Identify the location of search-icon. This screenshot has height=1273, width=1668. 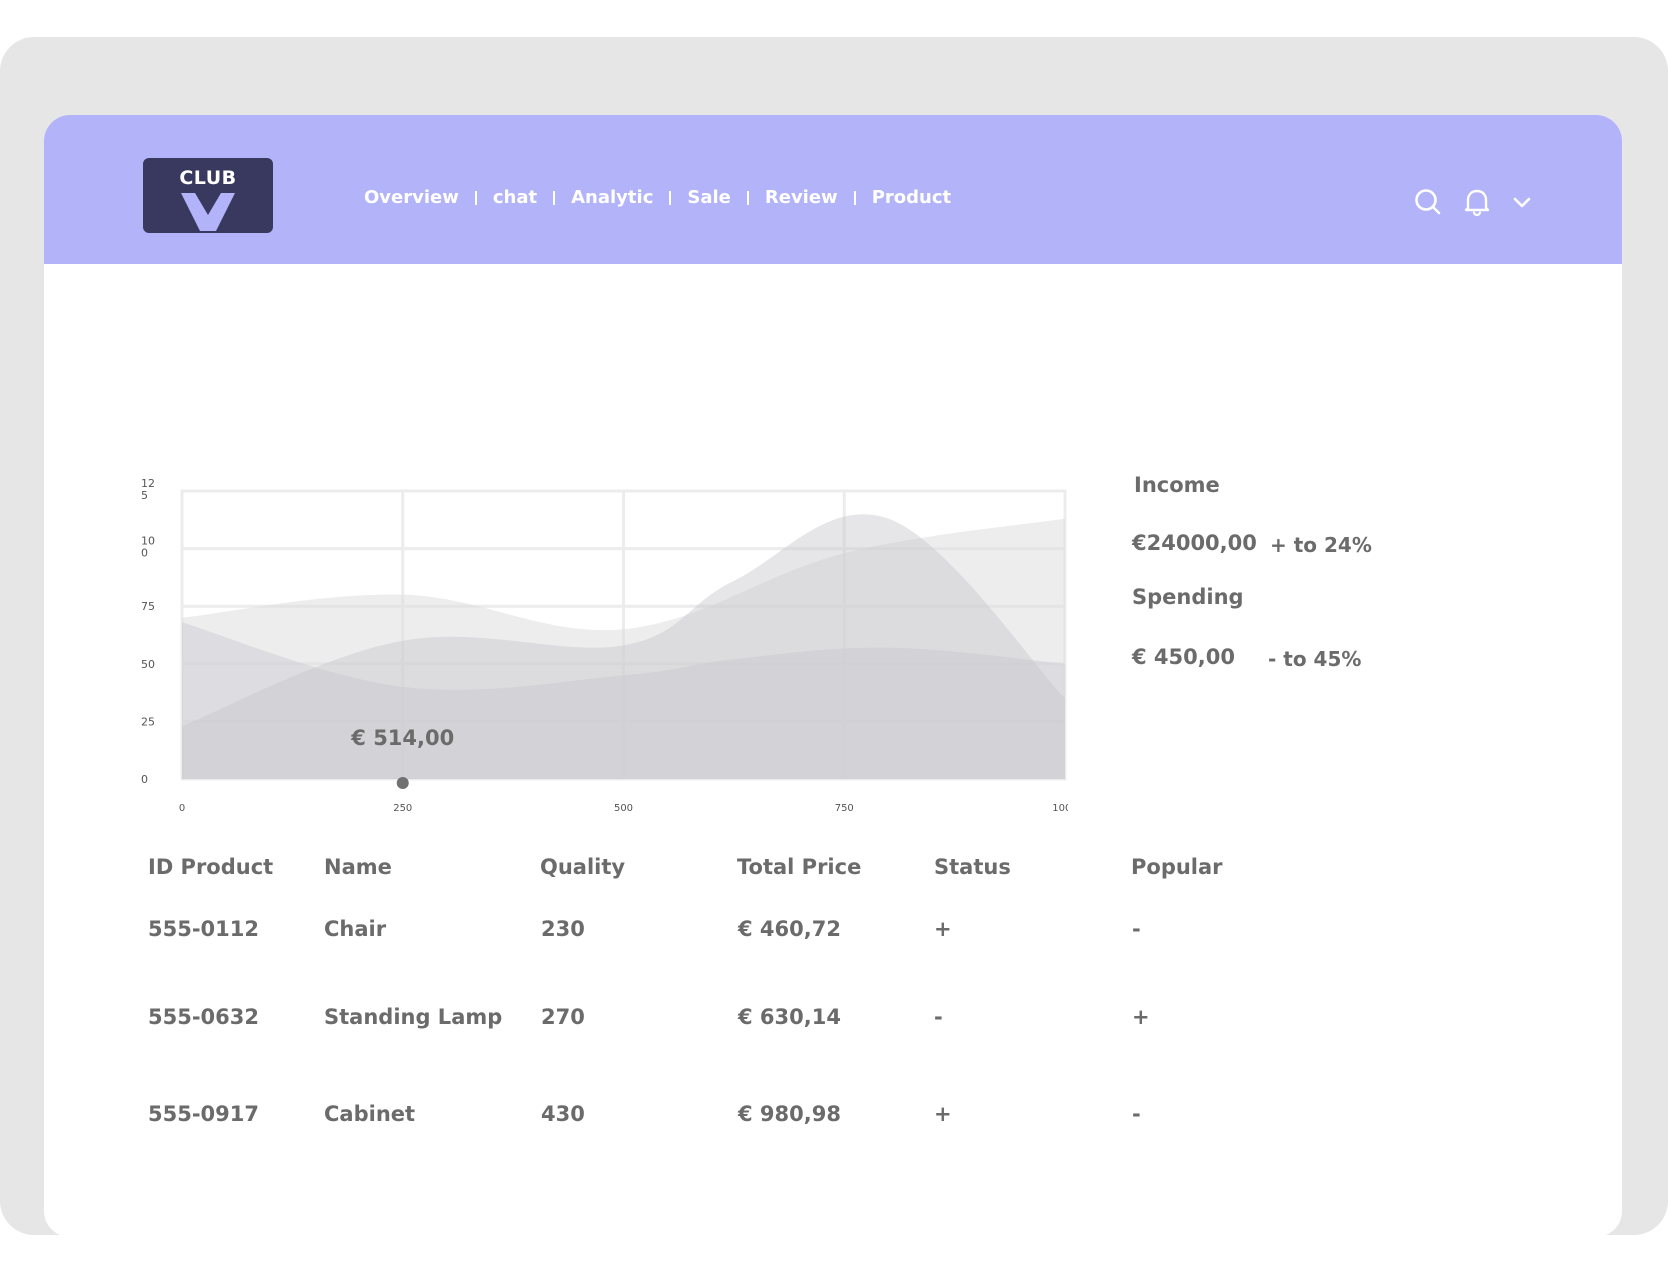
(1428, 202).